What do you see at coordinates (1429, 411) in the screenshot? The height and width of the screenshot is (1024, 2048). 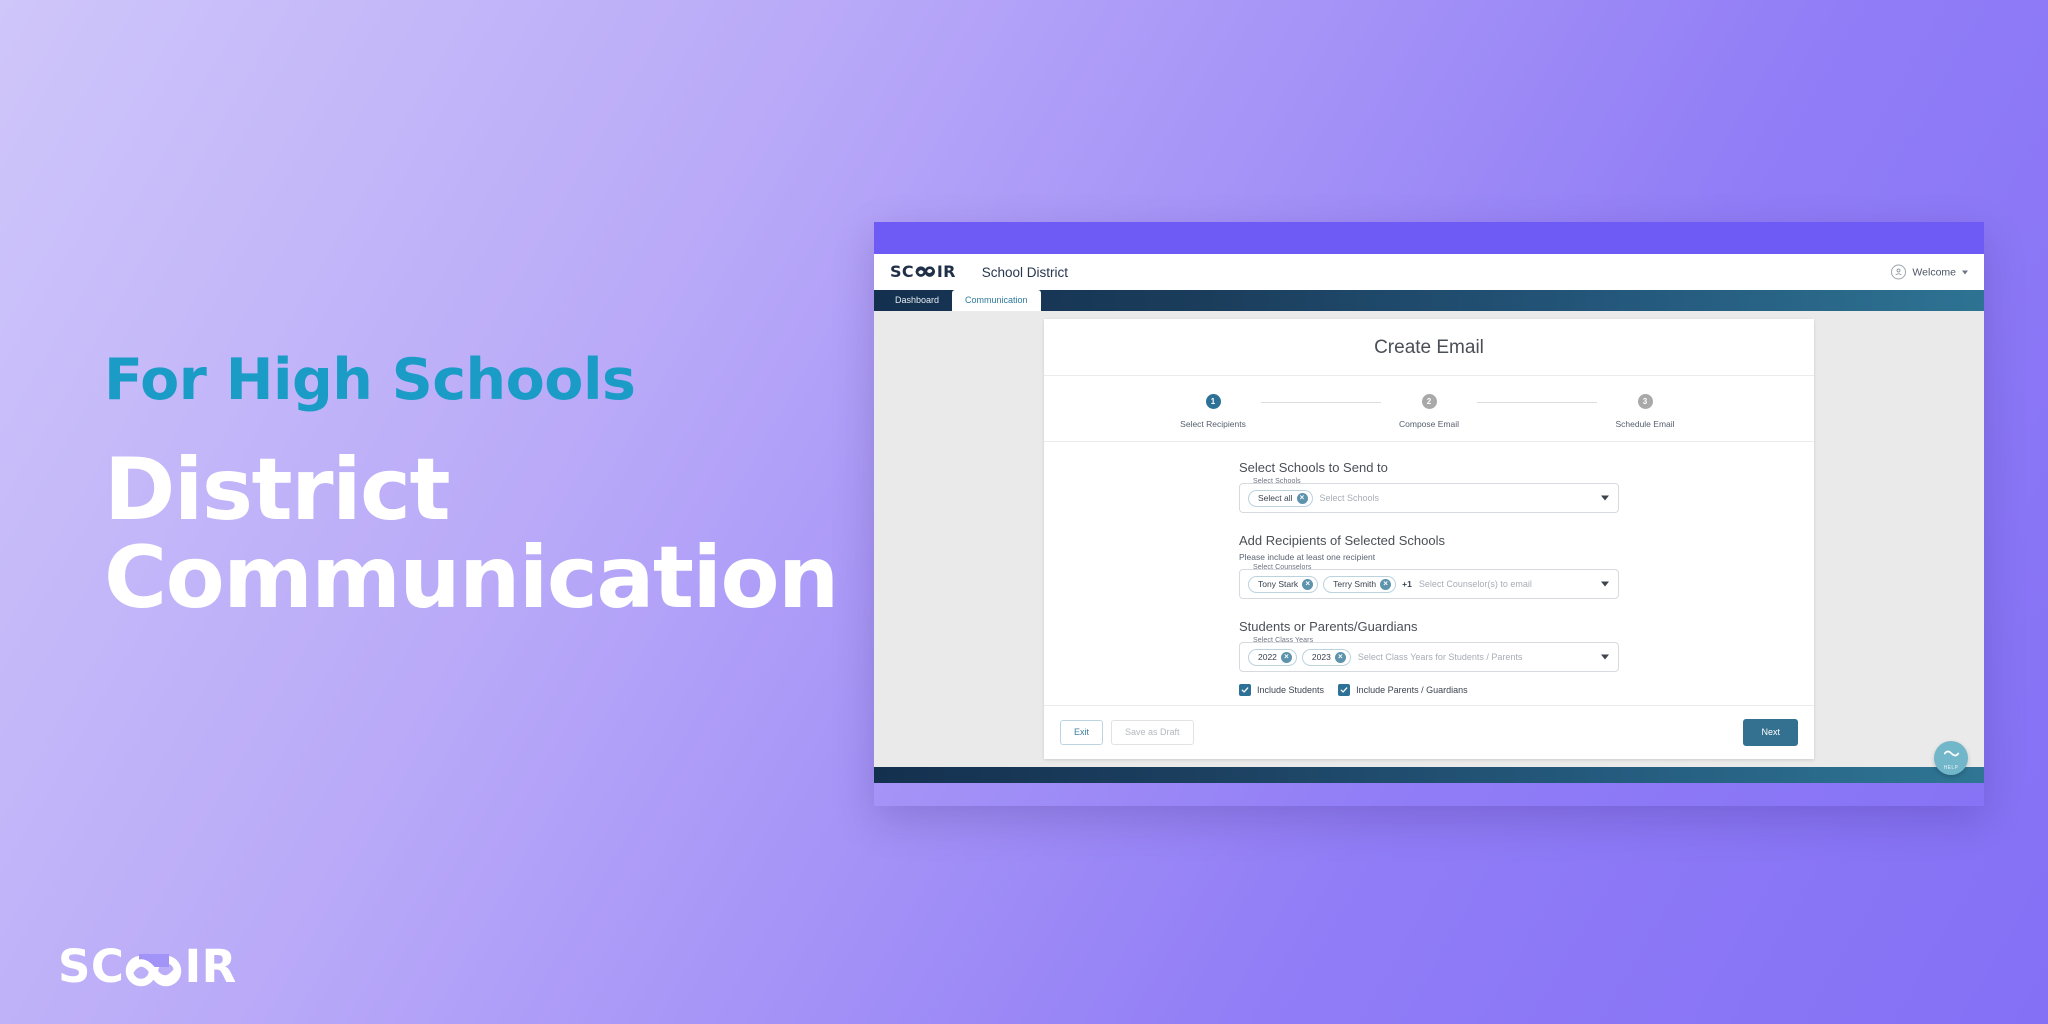 I see `step-compose-email: 2 Compose Email` at bounding box center [1429, 411].